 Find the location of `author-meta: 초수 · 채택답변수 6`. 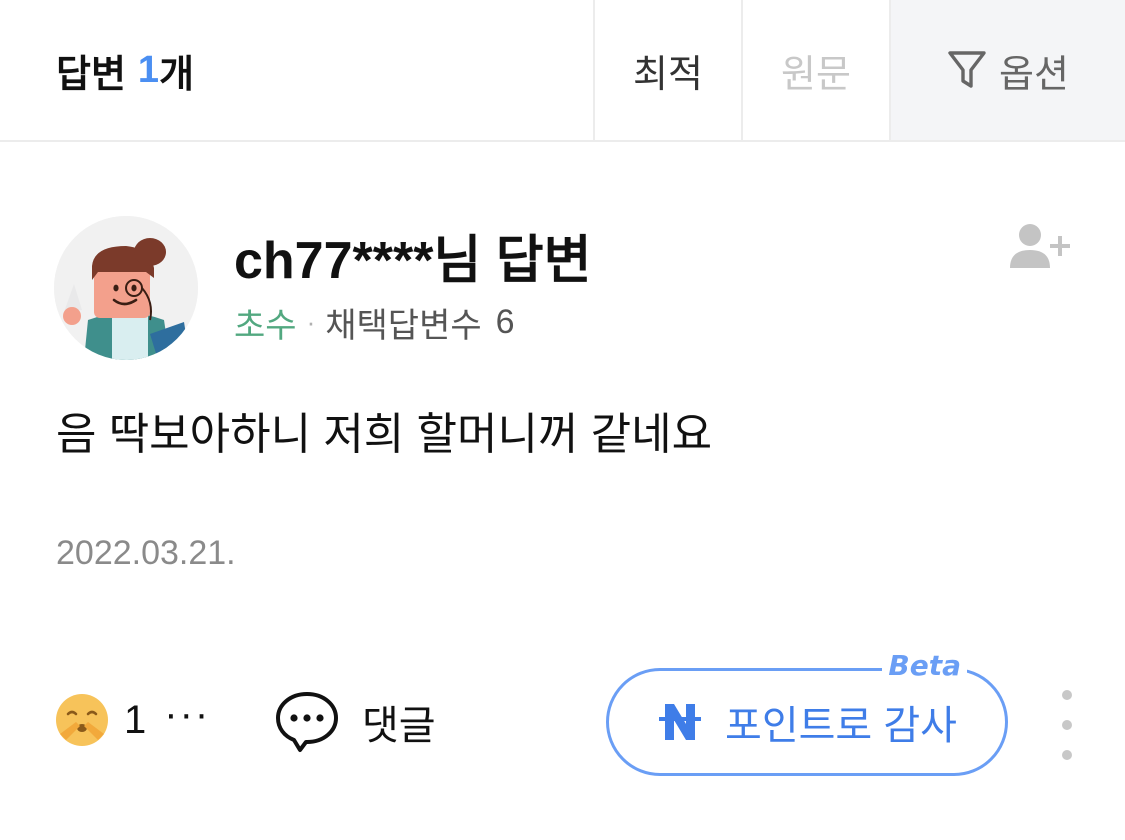

author-meta: 초수 · 채택답변수 6 is located at coordinates (374, 322).